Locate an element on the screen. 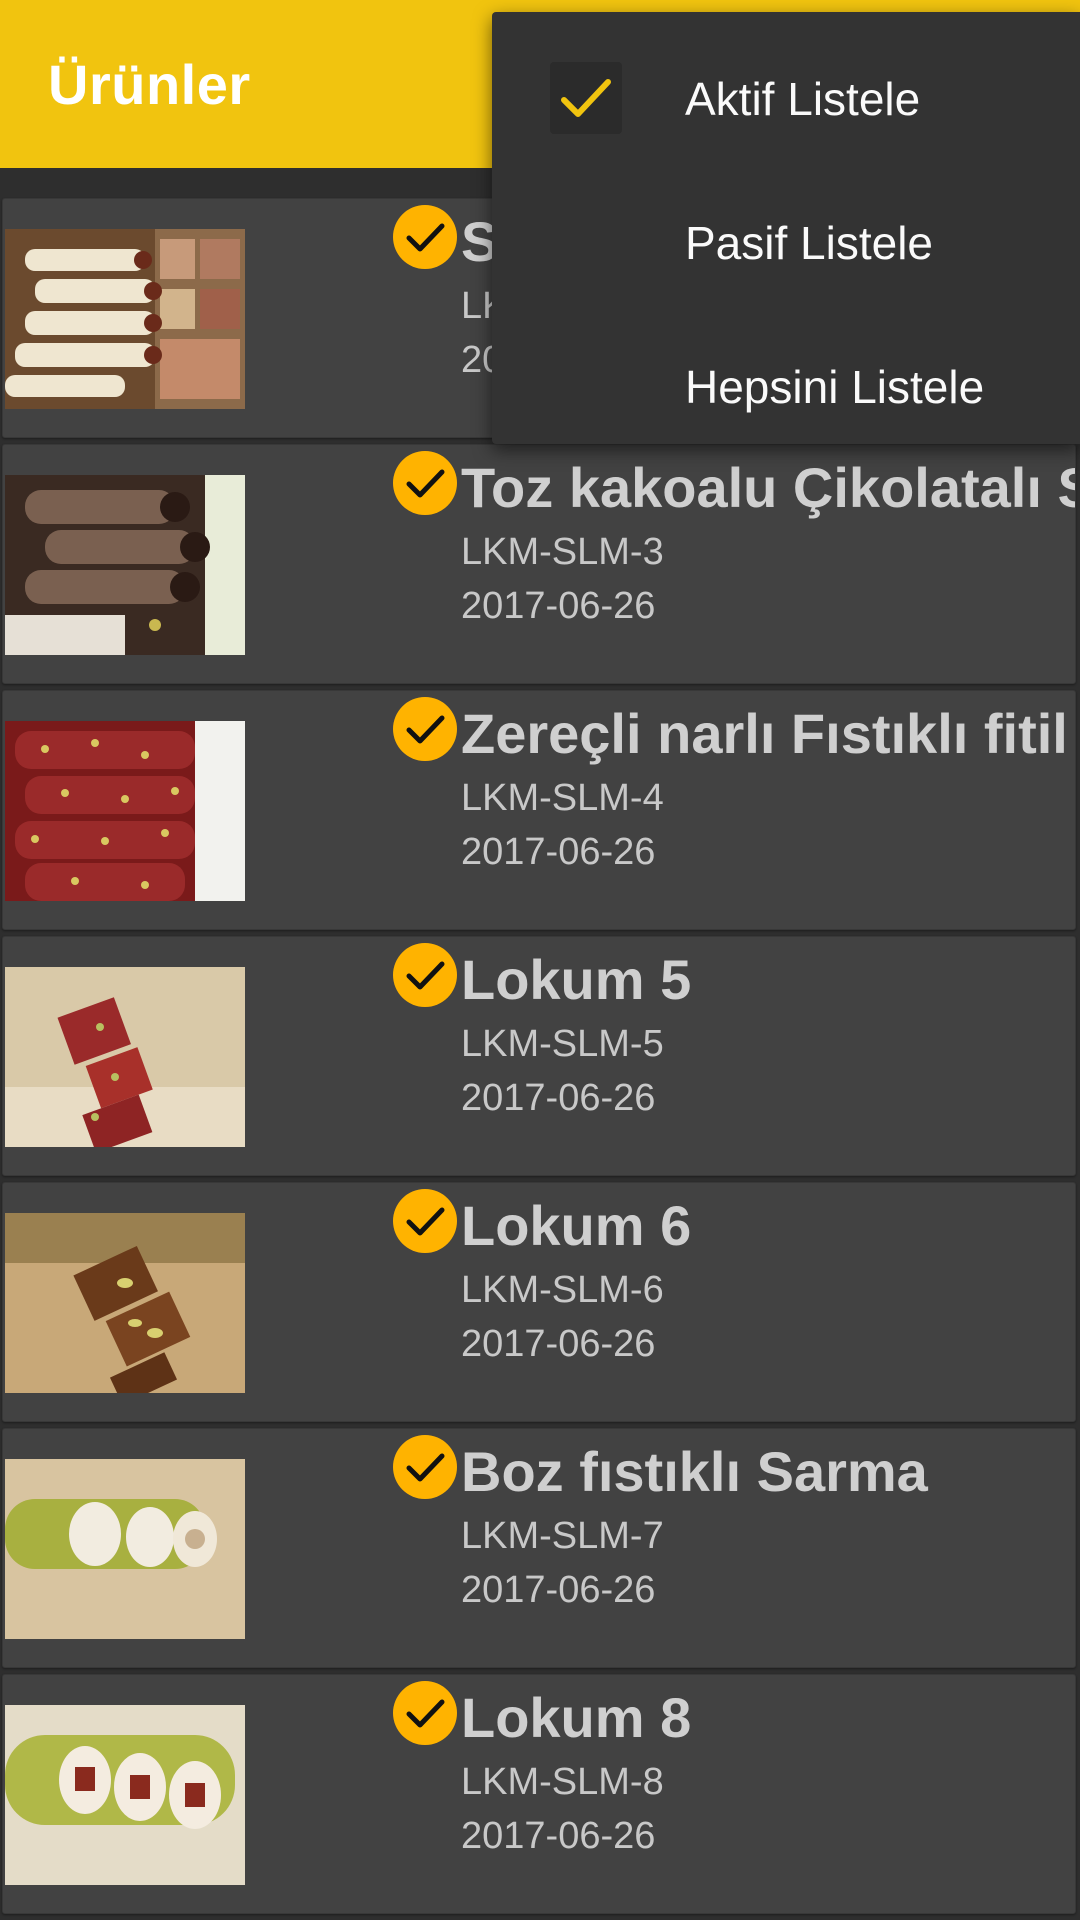 The width and height of the screenshot is (1080, 1920). product-card: Boz fıstıklı Sarma LKM-SLM-7 2017-06-26 is located at coordinates (539, 1548).